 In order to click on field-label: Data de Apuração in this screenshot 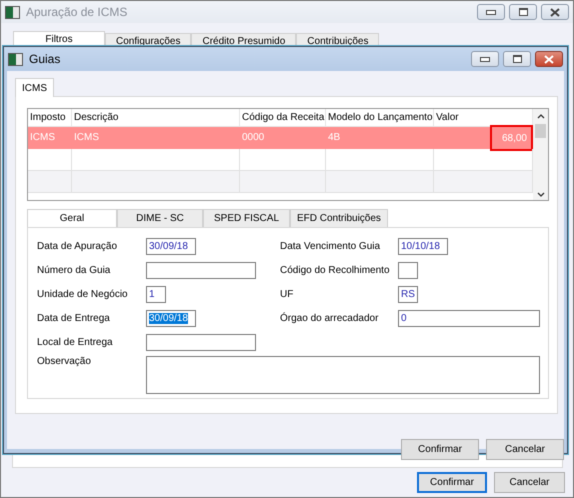, I will do `click(77, 246)`.